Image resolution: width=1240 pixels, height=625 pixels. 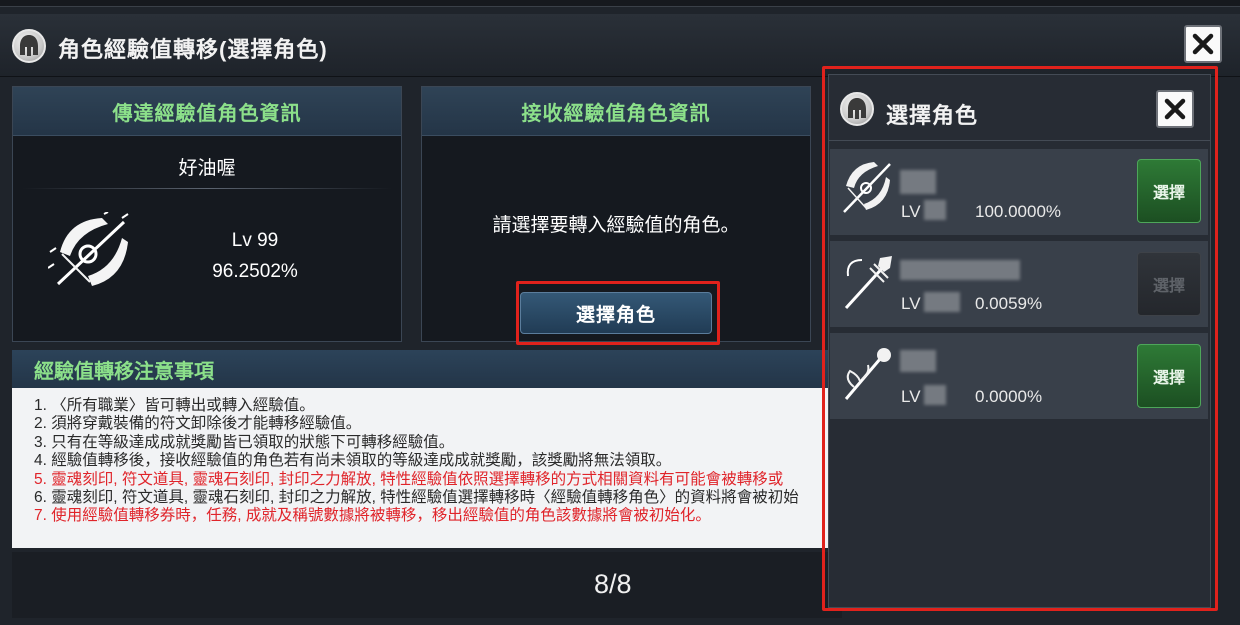 What do you see at coordinates (29, 46) in the screenshot?
I see `spartan-helmet-icon` at bounding box center [29, 46].